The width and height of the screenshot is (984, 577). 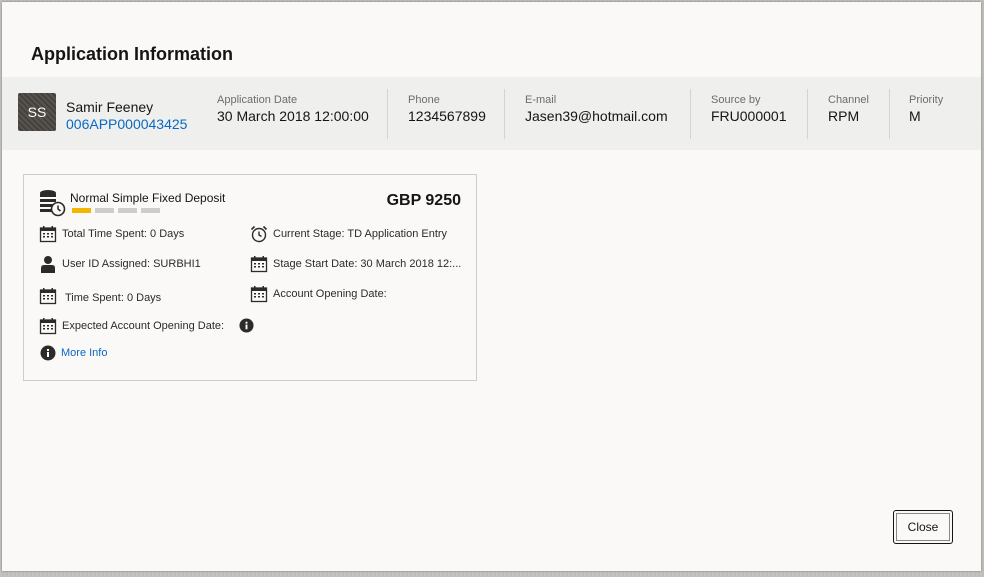 What do you see at coordinates (923, 527) in the screenshot?
I see `close-button: Close` at bounding box center [923, 527].